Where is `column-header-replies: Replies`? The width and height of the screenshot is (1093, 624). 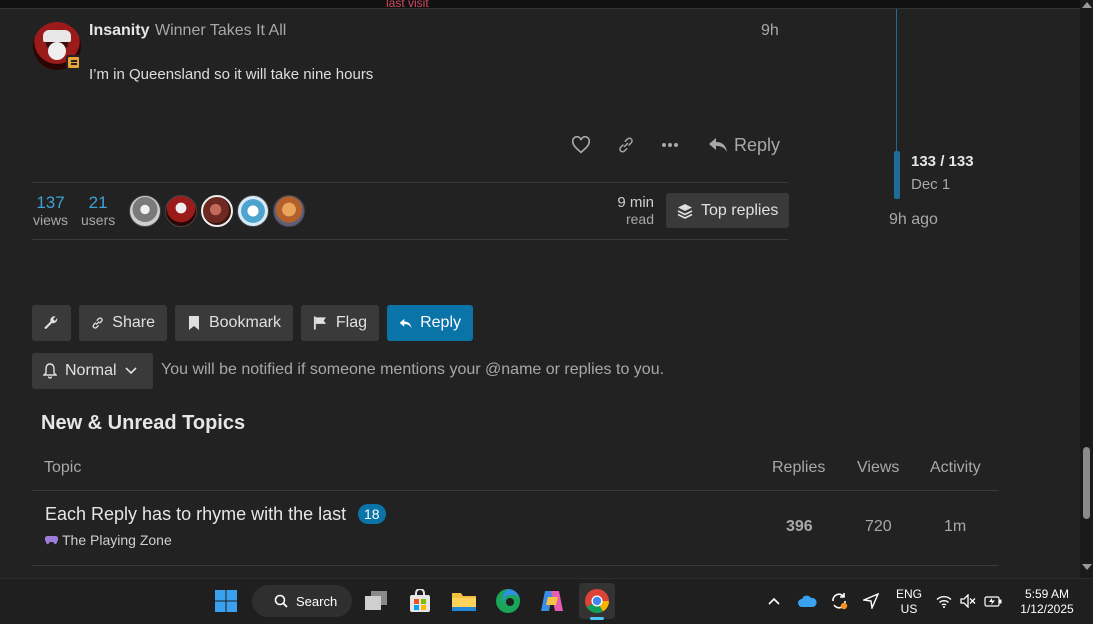 column-header-replies: Replies is located at coordinates (798, 468).